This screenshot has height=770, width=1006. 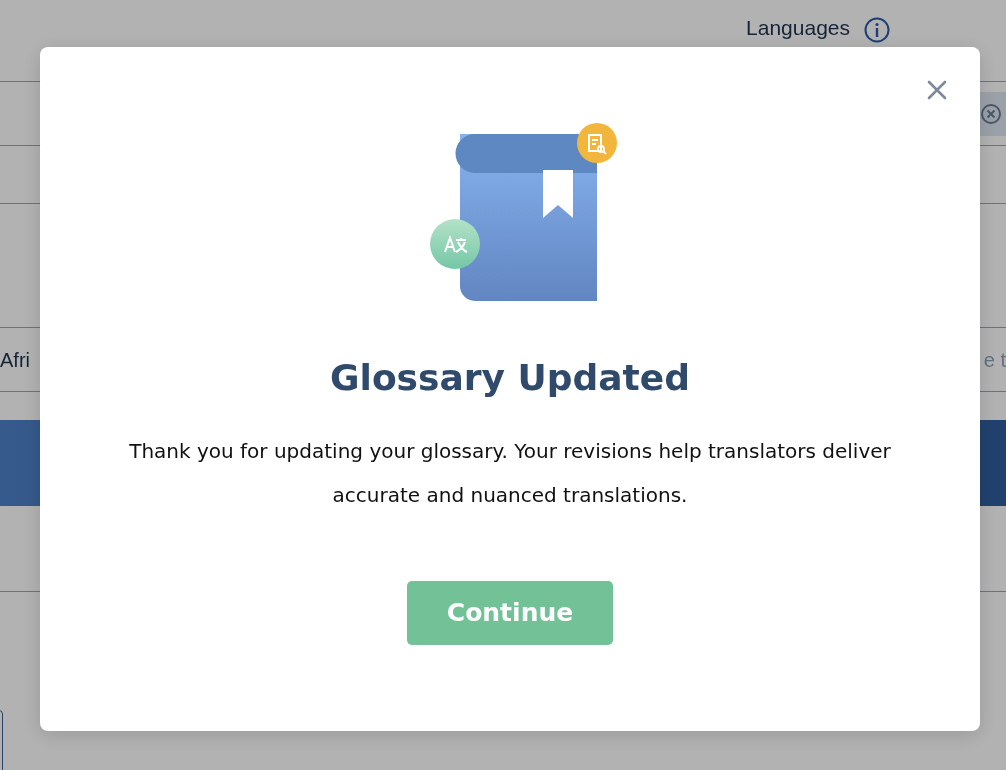 I want to click on language-name: Afri, so click(x=15, y=360).